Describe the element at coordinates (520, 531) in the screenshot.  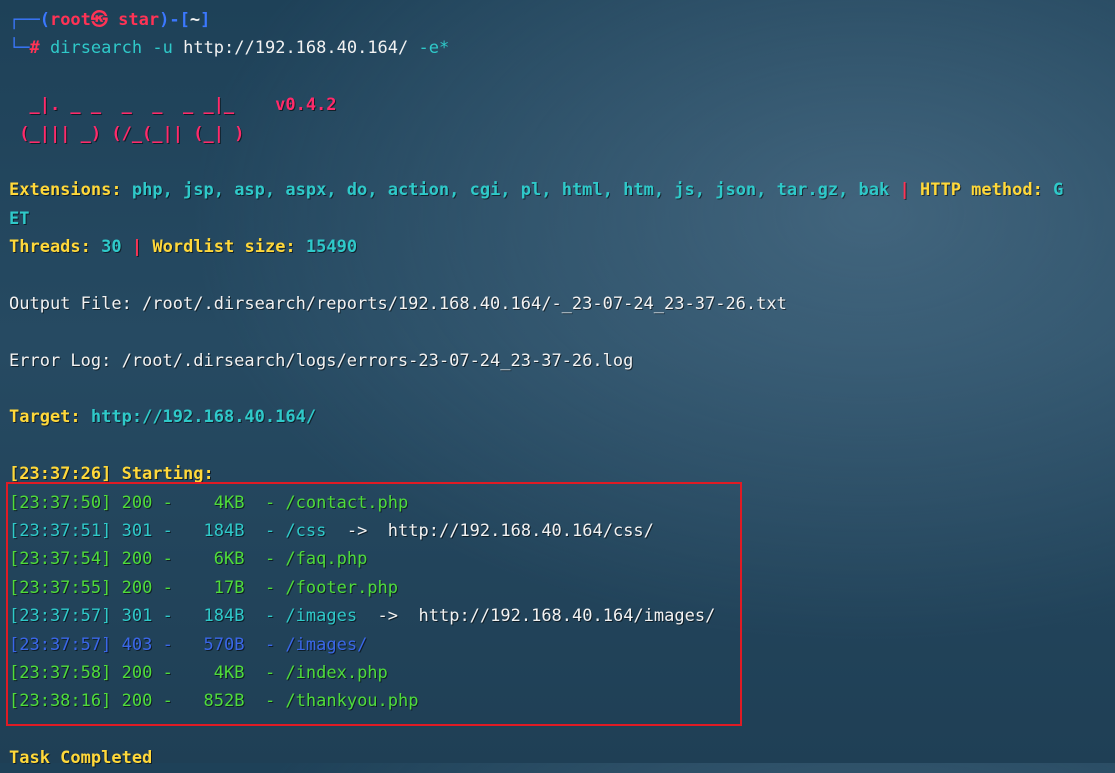
I see `result-redirect: http://192.168.40.164/css/` at that location.